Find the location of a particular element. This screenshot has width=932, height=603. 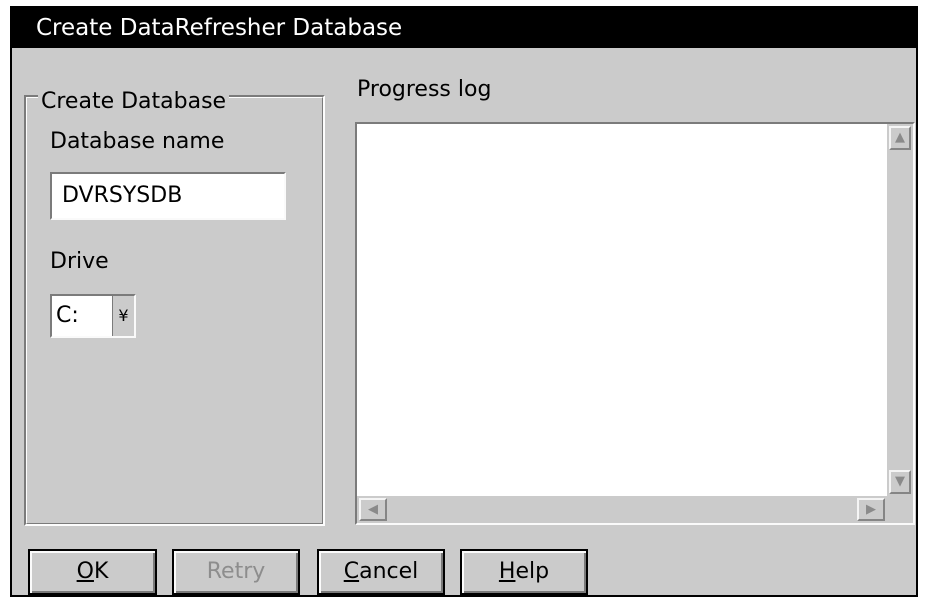

retry-button: Retry is located at coordinates (236, 572).